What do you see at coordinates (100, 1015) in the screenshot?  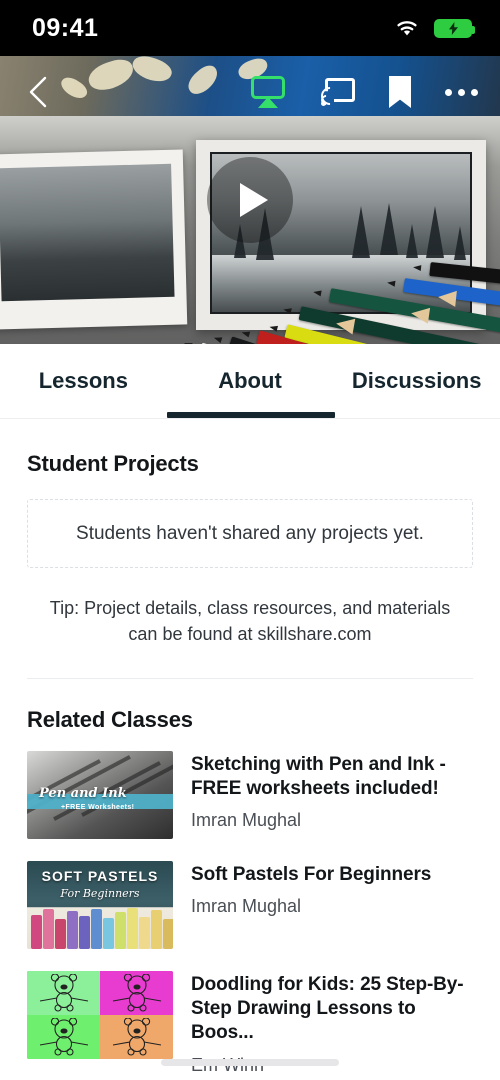 I see `class-thumbnail` at bounding box center [100, 1015].